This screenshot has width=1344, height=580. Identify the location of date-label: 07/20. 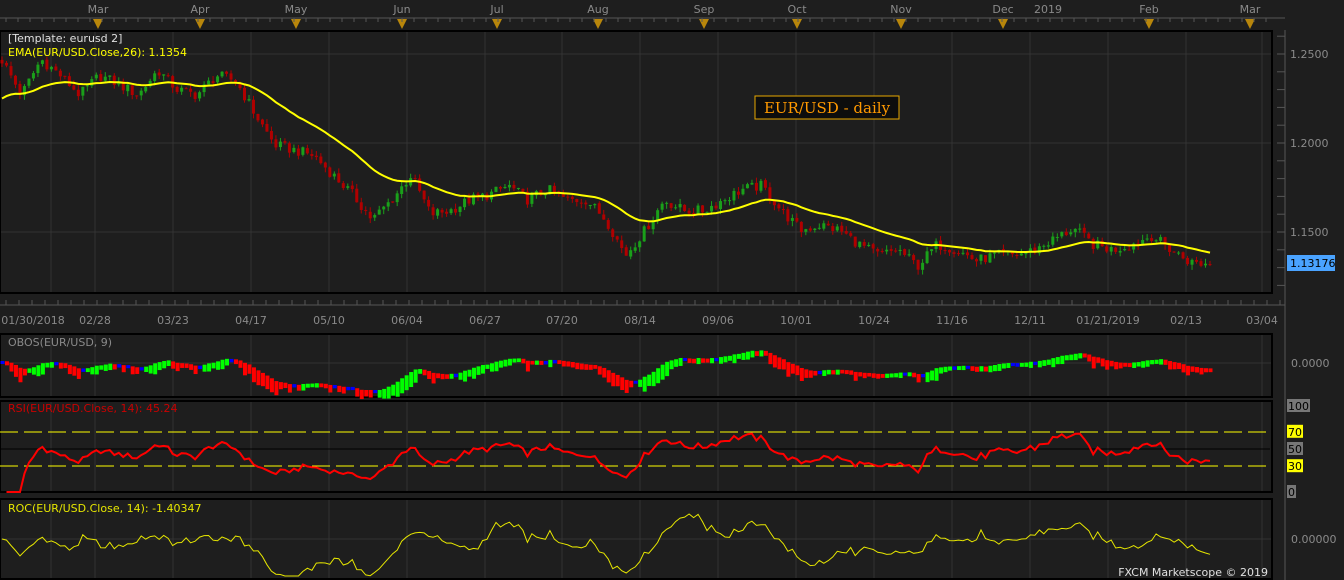
(562, 320).